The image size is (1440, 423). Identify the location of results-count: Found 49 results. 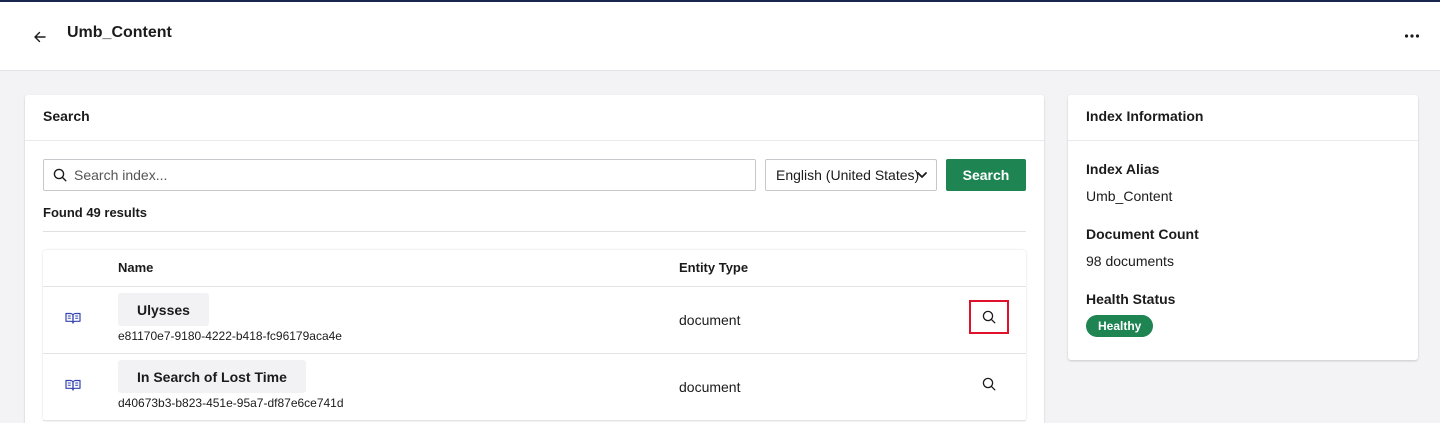
(95, 212).